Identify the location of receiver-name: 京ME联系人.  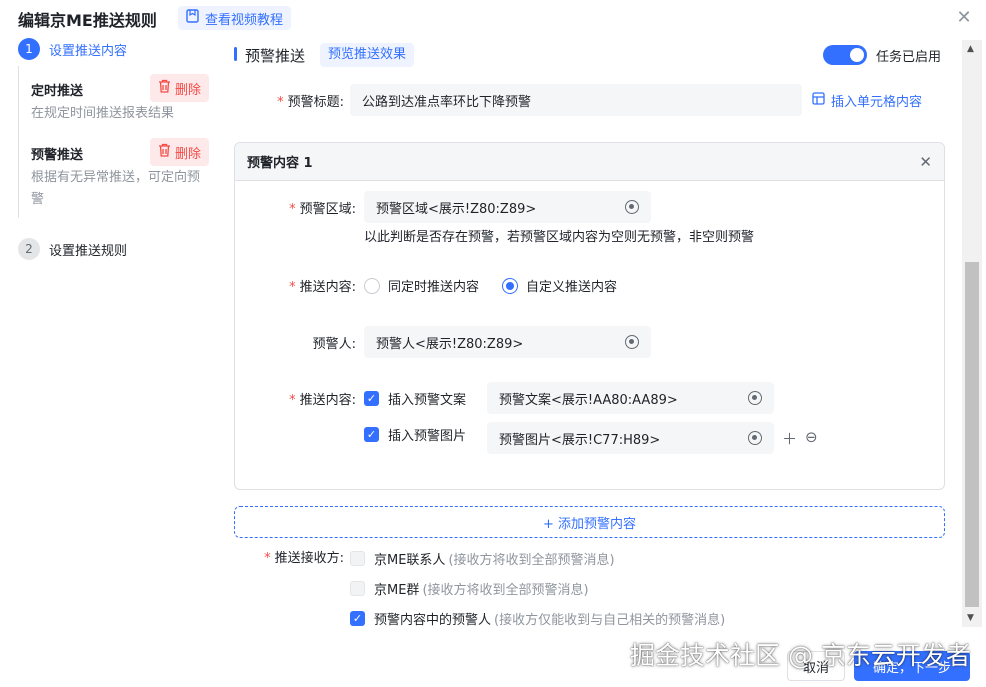
(410, 560).